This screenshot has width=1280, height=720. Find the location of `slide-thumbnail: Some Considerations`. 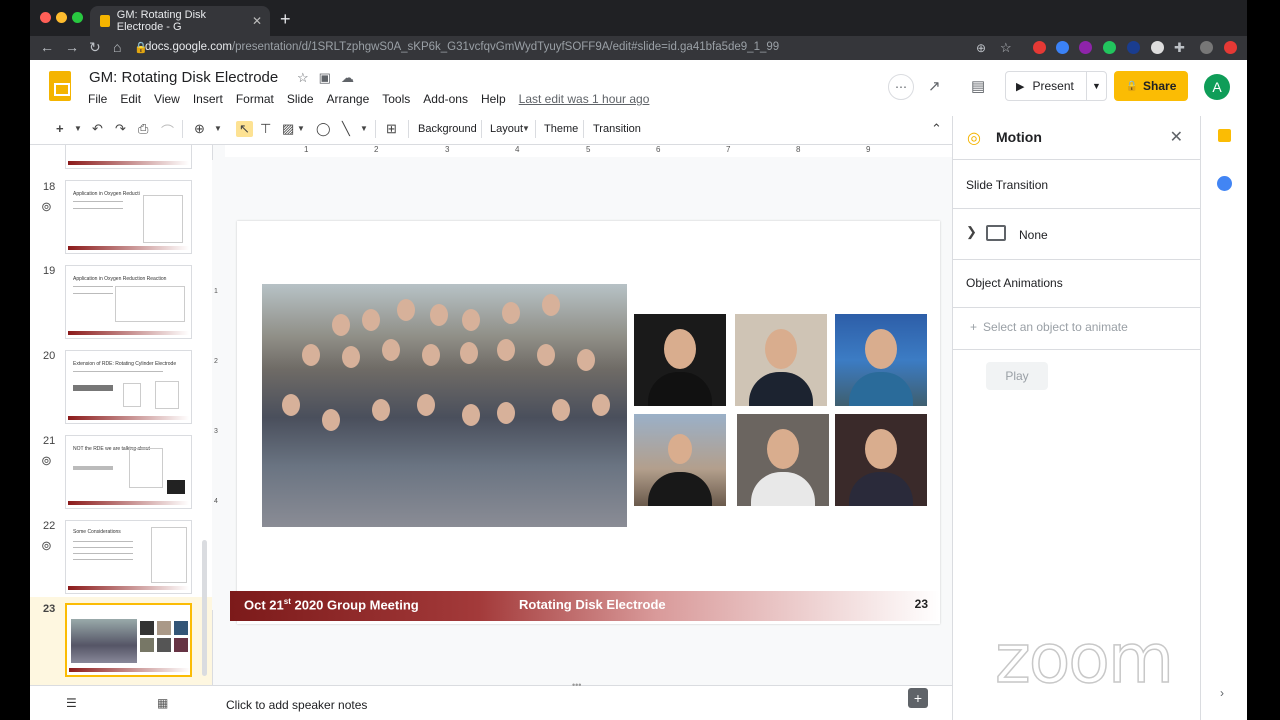

slide-thumbnail: Some Considerations is located at coordinates (128, 557).